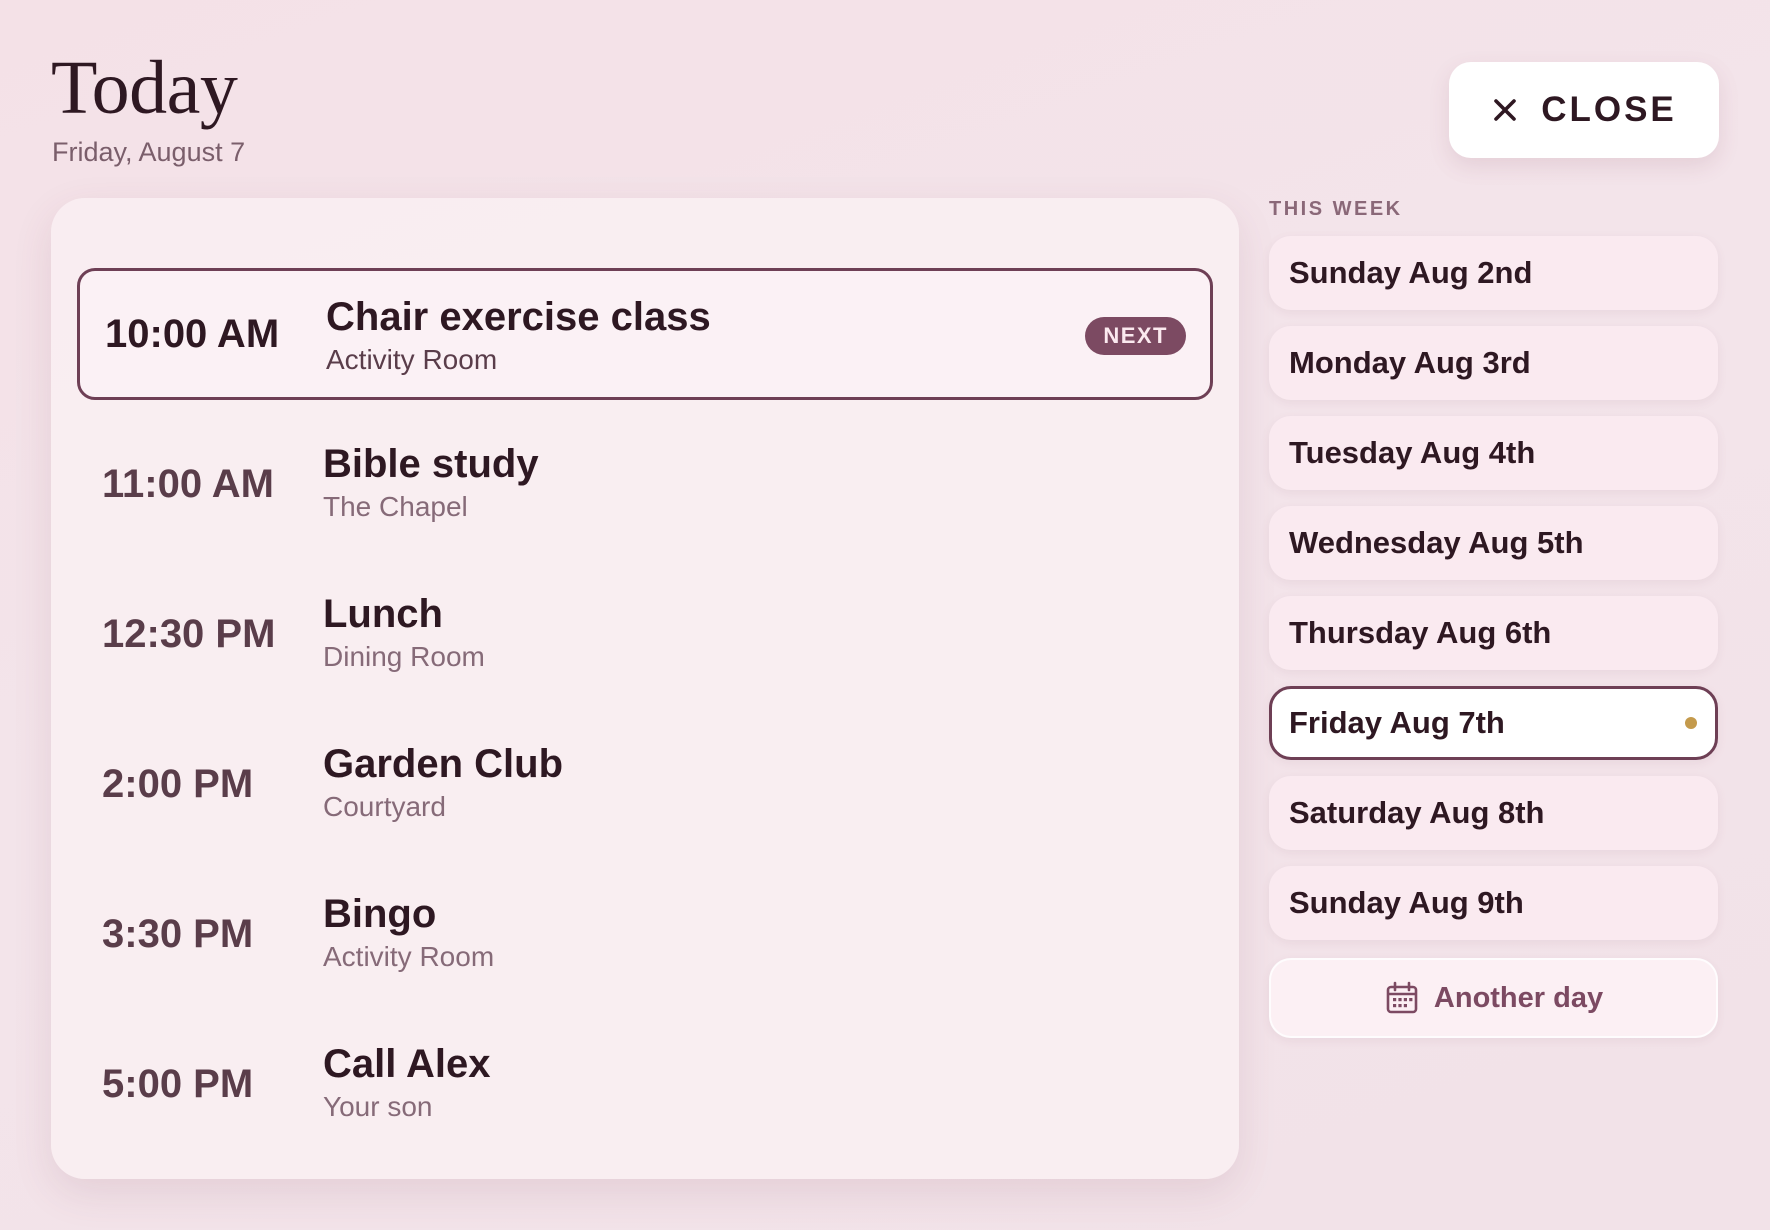  What do you see at coordinates (1397, 722) in the screenshot?
I see `day-label: Friday Aug 7th` at bounding box center [1397, 722].